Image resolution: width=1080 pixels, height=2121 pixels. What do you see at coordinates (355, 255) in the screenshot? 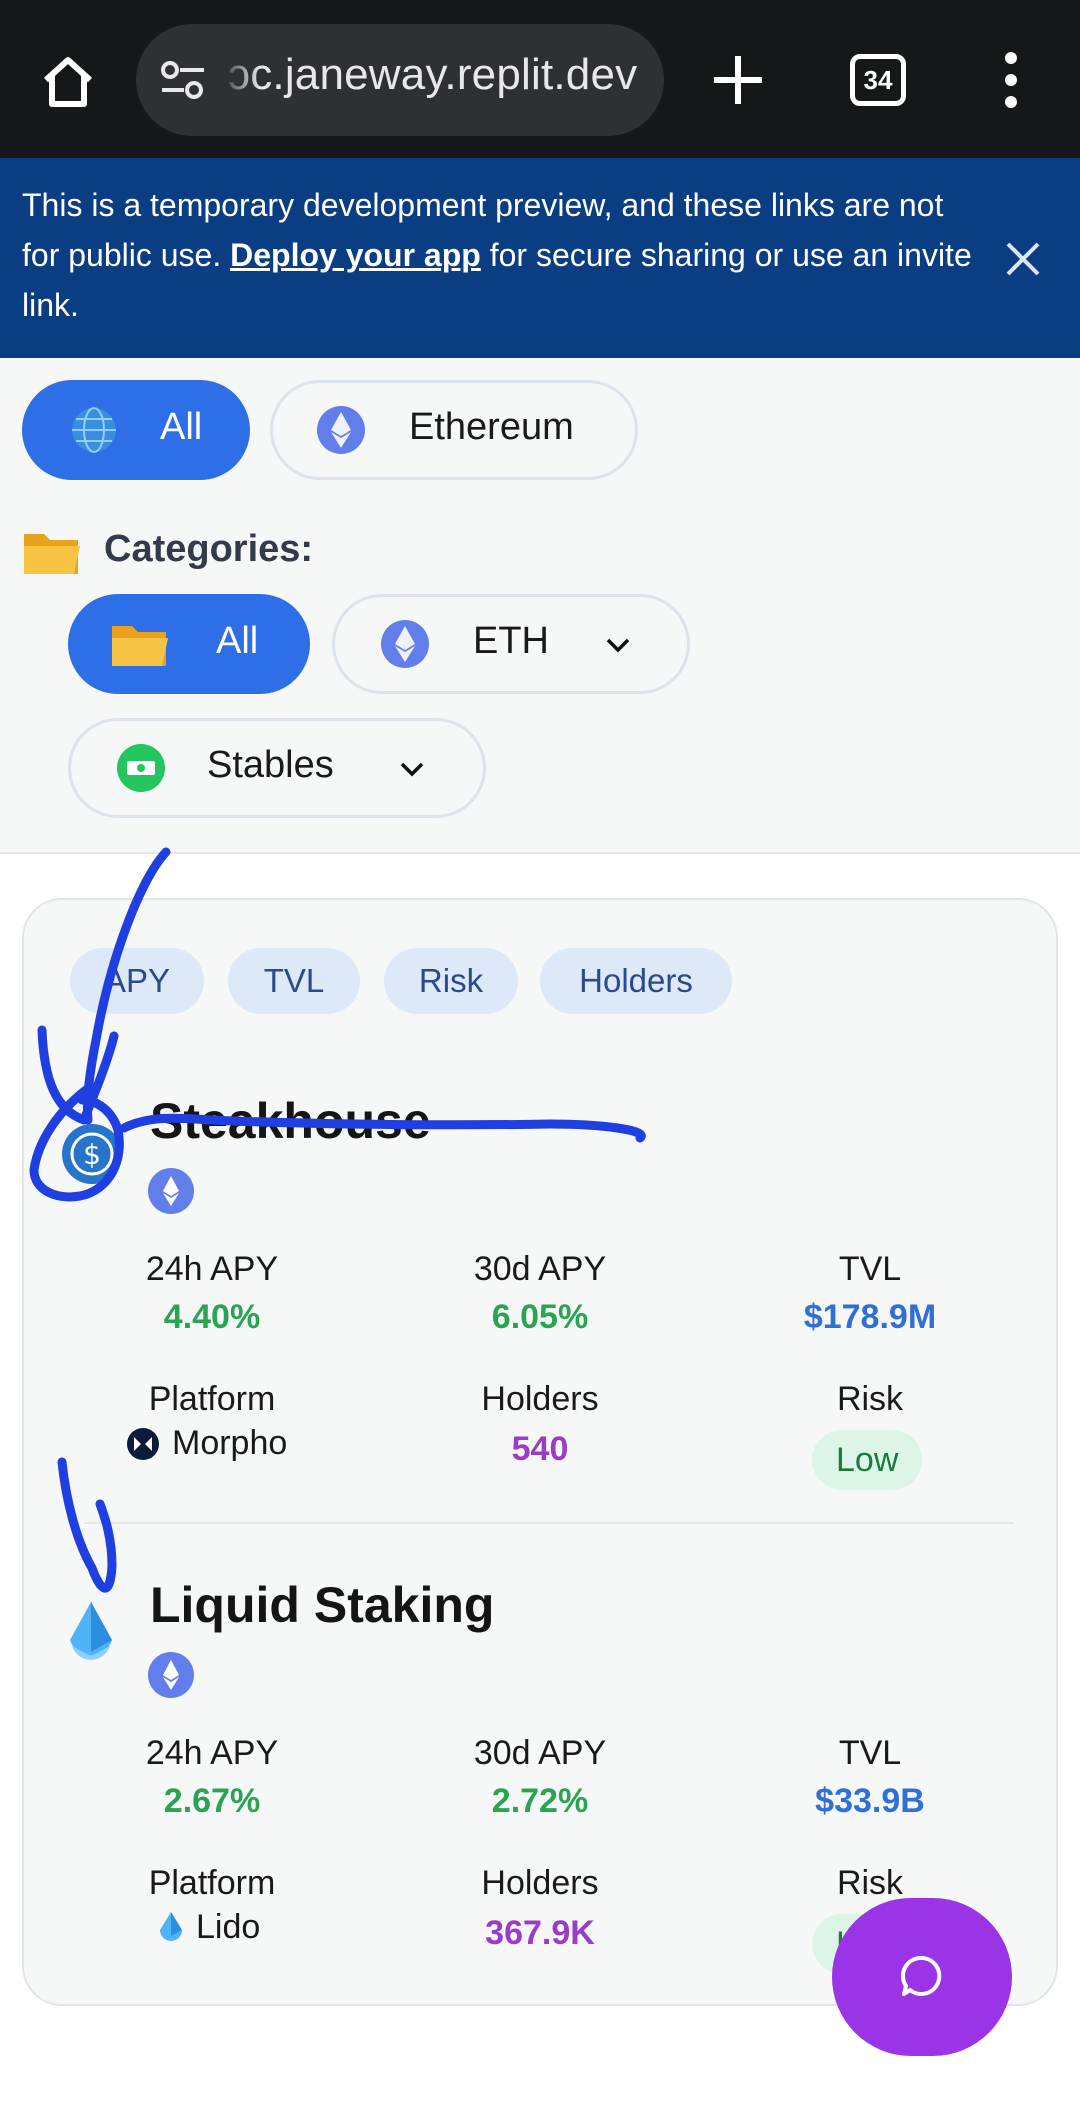
I see `deploy-link: Deploy your app` at bounding box center [355, 255].